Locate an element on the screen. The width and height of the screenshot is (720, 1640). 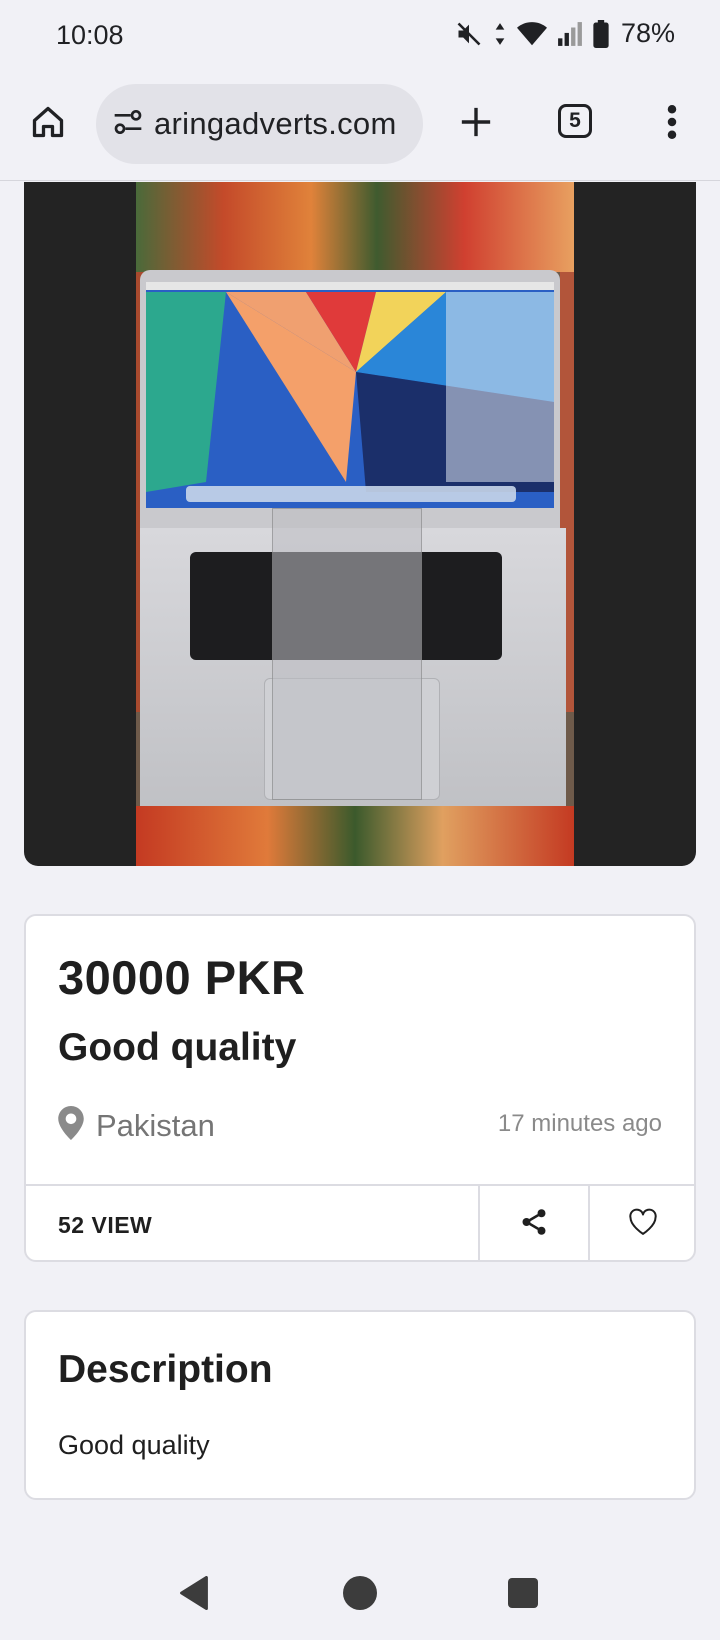
favorite-button is located at coordinates (643, 1224).